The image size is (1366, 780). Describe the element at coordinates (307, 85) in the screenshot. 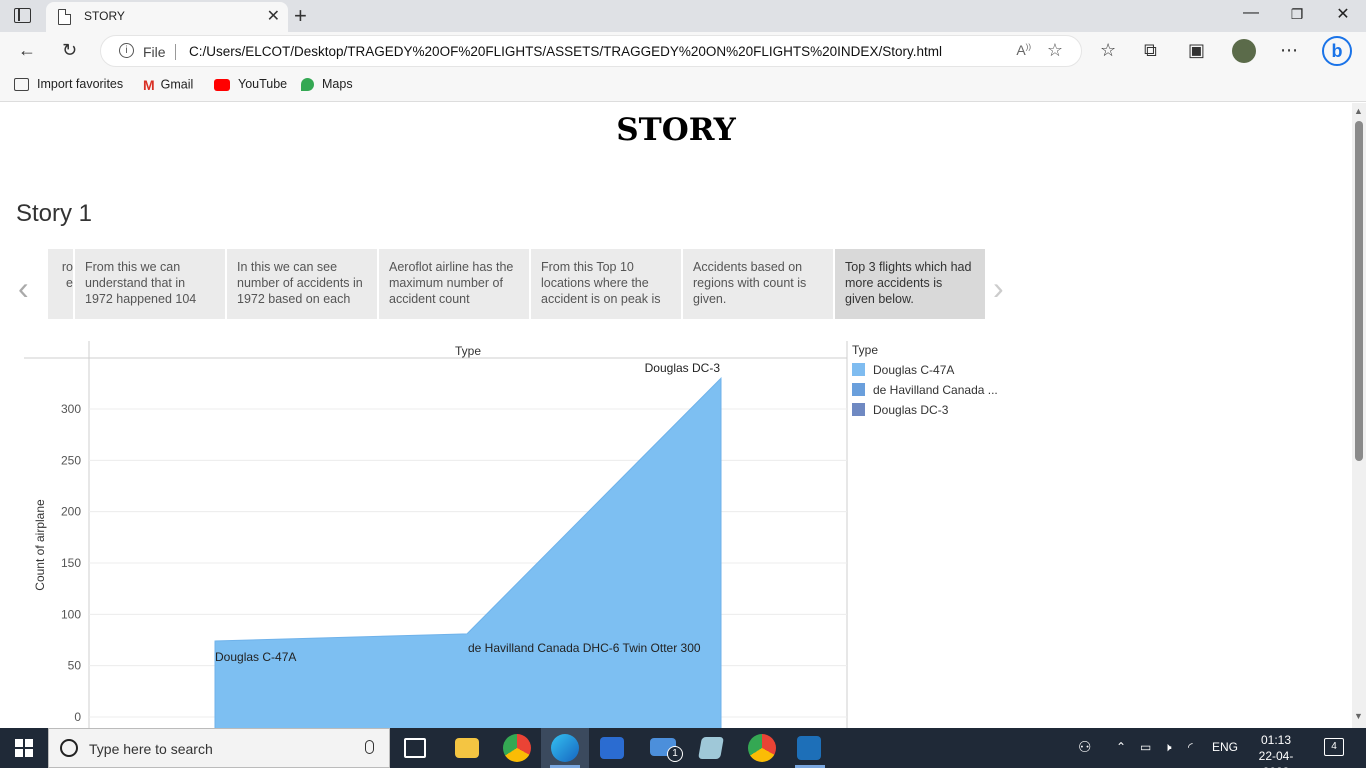

I see `maps-icon` at that location.